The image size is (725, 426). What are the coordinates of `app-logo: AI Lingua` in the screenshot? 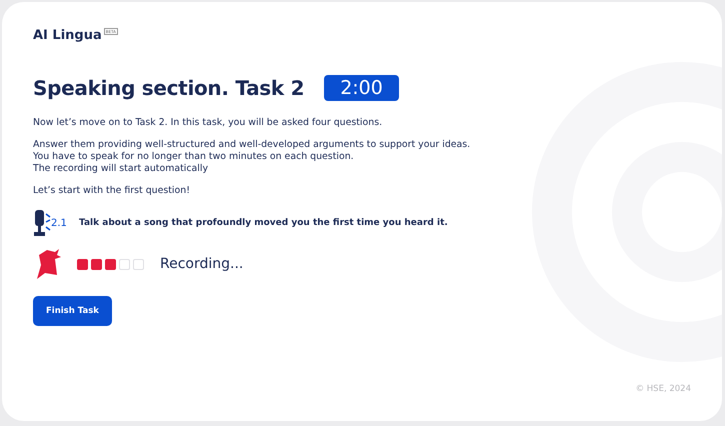 It's located at (67, 35).